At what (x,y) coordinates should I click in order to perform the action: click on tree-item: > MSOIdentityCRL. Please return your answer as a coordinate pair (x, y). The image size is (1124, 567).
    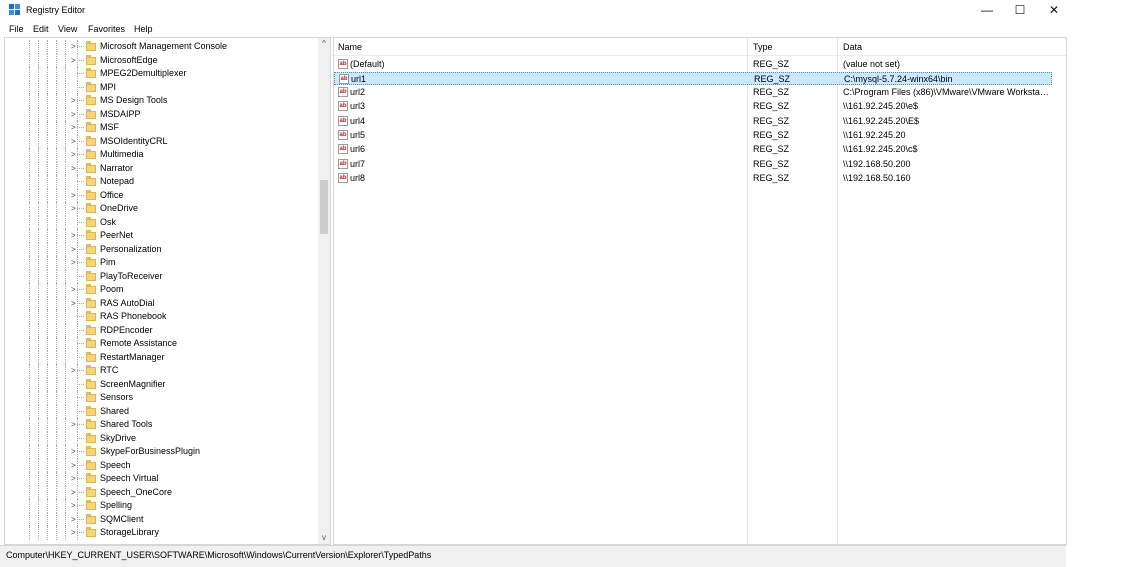
    Looking at the image, I should click on (160, 141).